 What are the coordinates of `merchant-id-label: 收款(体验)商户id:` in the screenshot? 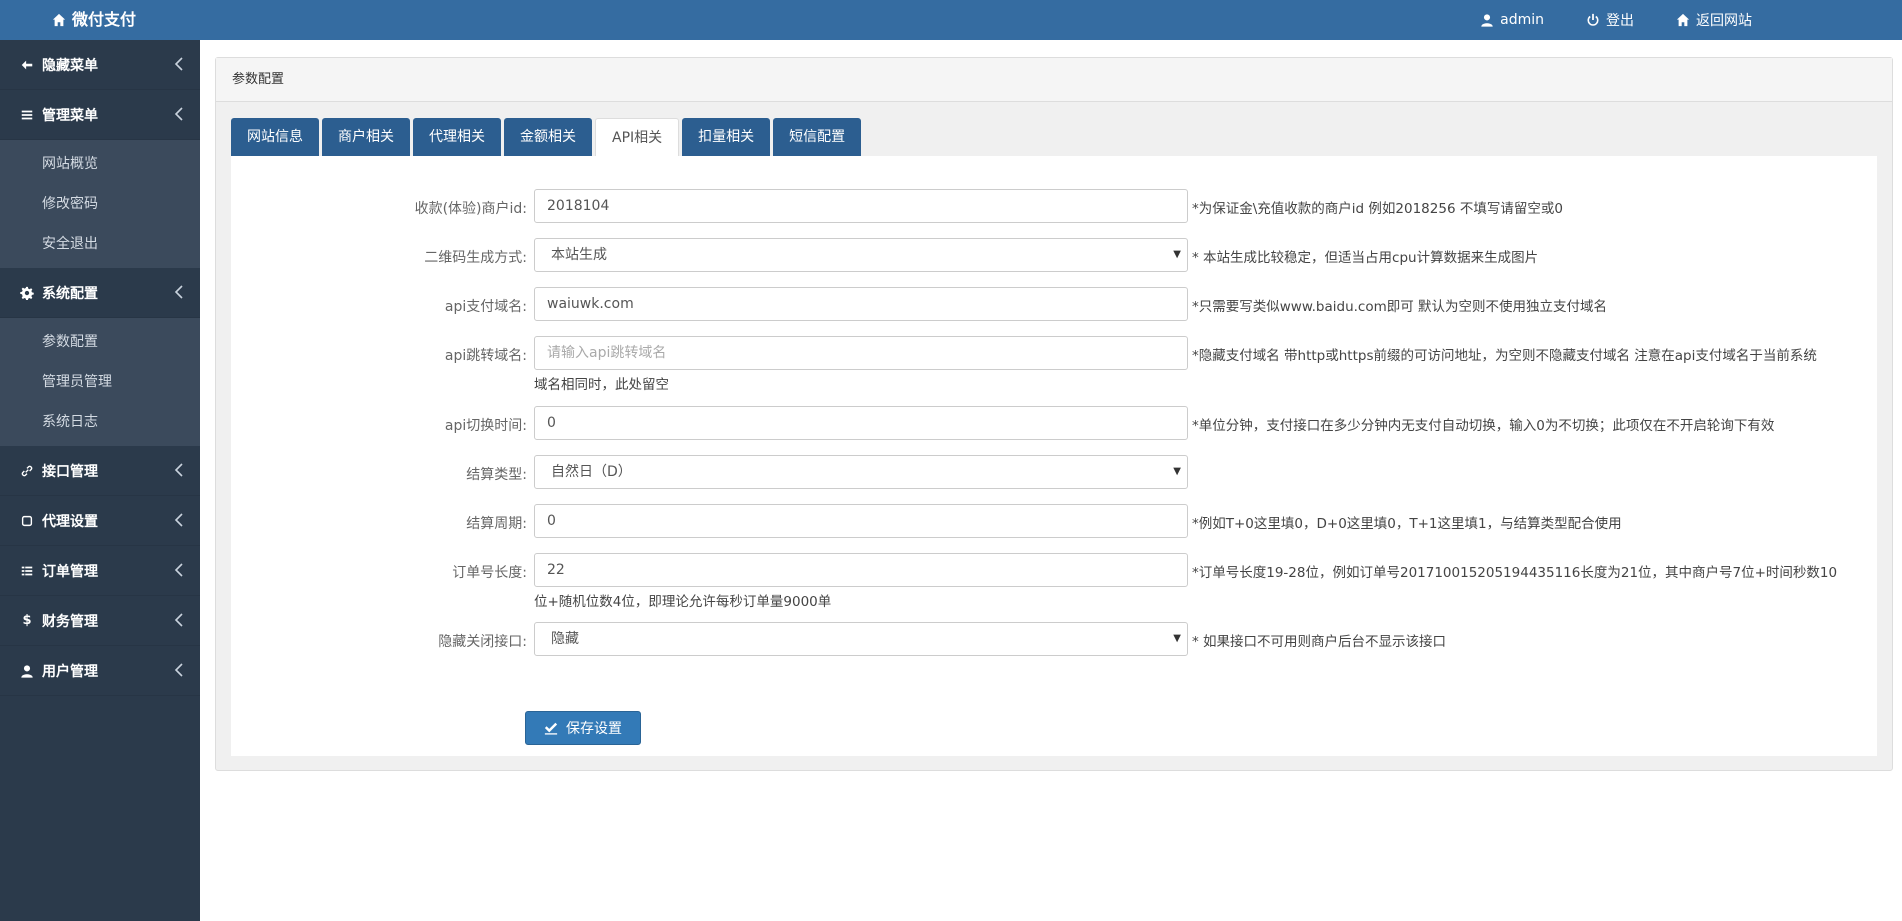 It's located at (470, 209).